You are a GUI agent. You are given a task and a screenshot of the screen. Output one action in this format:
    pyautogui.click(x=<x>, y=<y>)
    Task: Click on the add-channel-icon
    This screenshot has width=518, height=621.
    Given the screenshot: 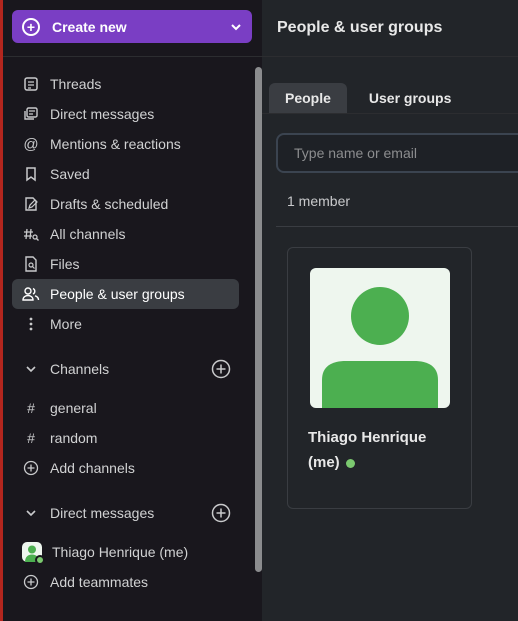 What is the action you would take?
    pyautogui.click(x=221, y=369)
    